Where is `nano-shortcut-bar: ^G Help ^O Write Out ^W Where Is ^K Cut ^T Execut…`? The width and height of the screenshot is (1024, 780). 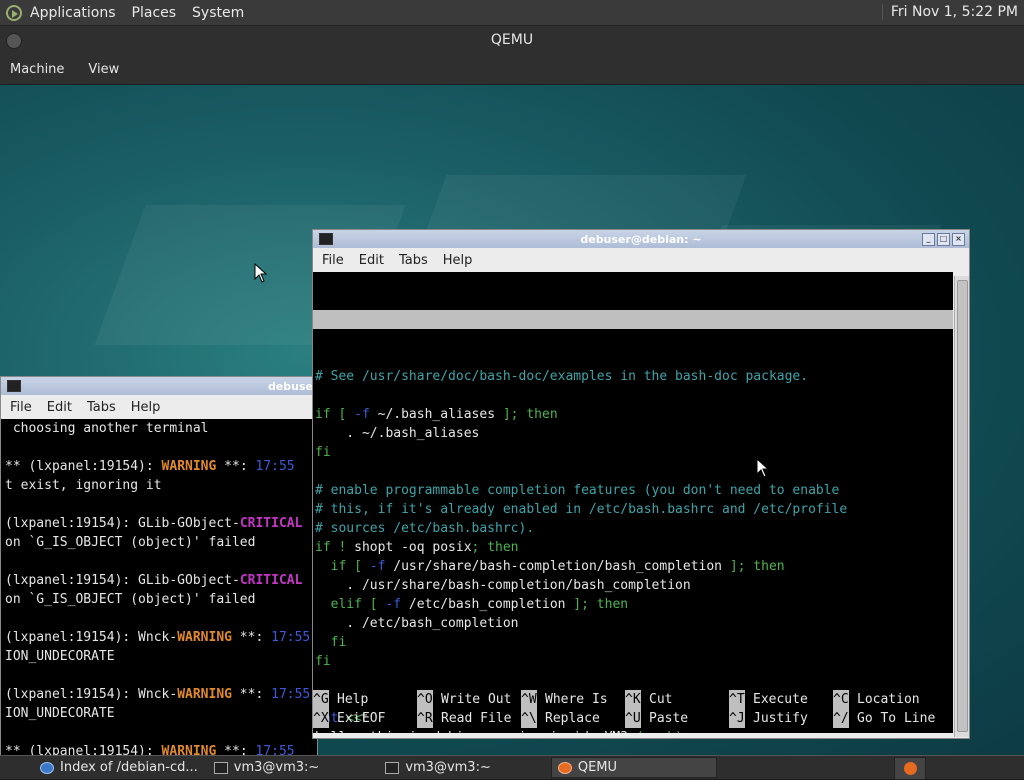
nano-shortcut-bar: ^G Help ^O Write Out ^W Where Is ^K Cut ^T Execut… is located at coordinates (633, 709).